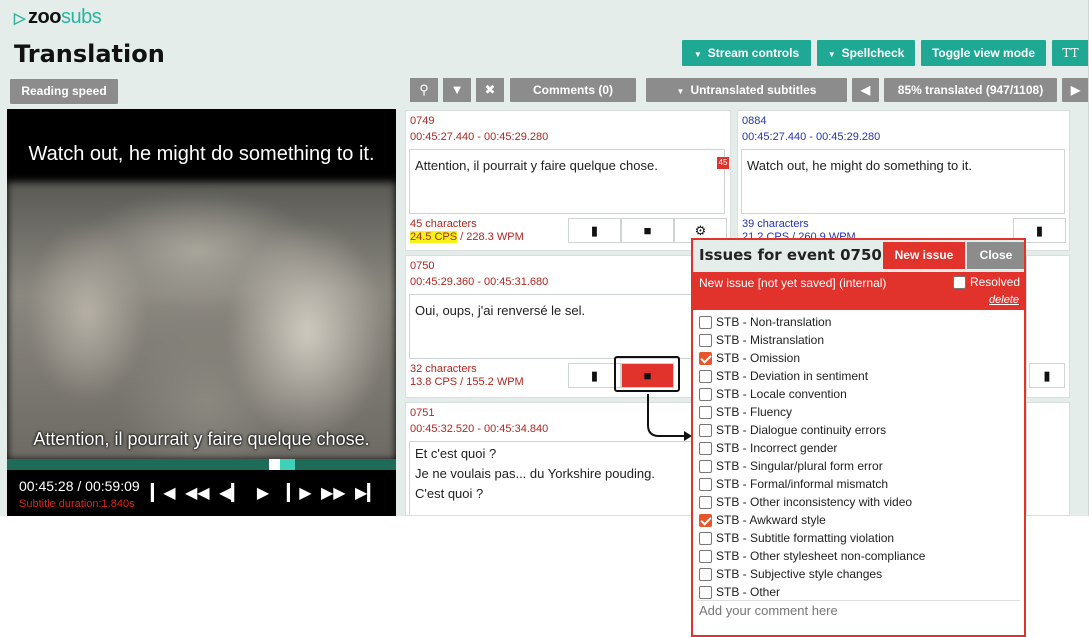  I want to click on issue-category-label: STB - Dialogue continuity errors, so click(801, 430).